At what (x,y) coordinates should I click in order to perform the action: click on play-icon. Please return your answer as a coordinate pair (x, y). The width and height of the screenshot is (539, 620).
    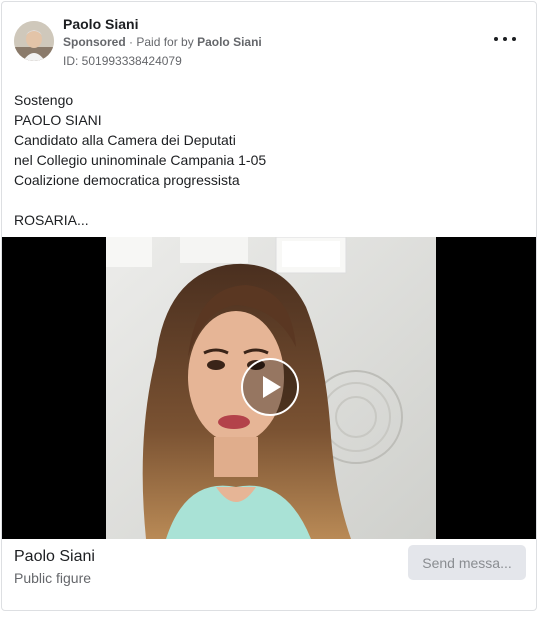
    Looking at the image, I should click on (272, 387).